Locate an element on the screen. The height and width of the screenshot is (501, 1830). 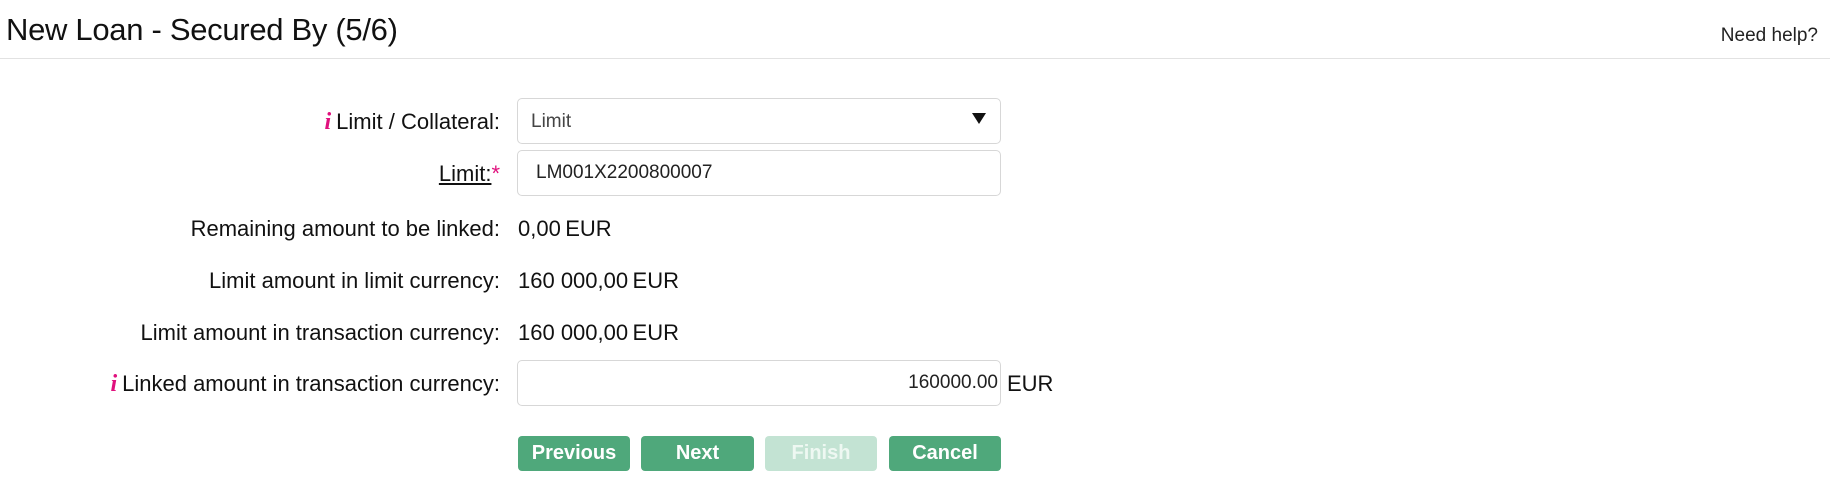
required-marker: * is located at coordinates (495, 173).